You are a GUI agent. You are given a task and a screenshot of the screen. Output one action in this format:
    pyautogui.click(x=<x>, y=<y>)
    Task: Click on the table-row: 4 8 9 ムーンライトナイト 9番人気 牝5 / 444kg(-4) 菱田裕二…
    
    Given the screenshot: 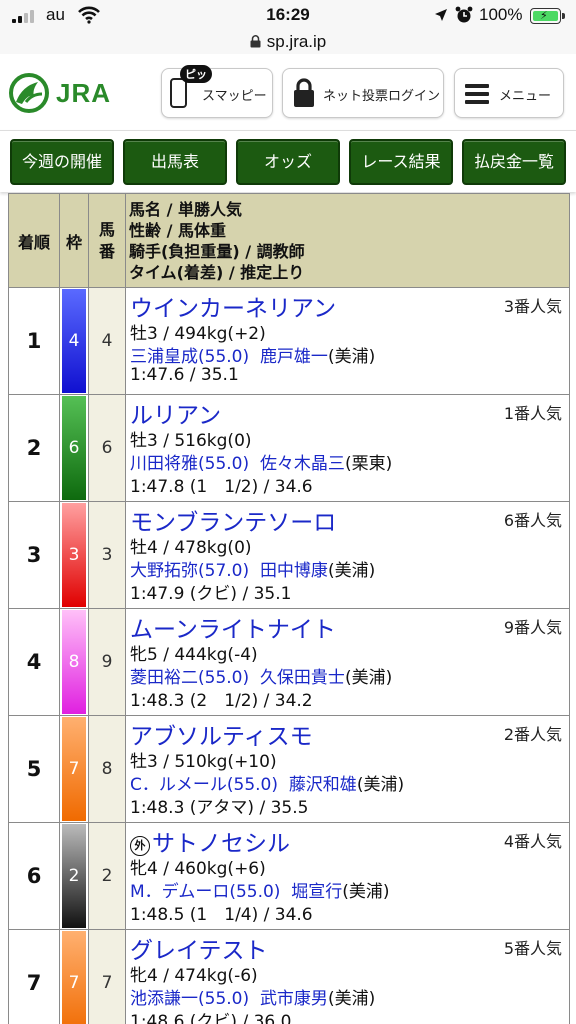 What is the action you would take?
    pyautogui.click(x=289, y=662)
    